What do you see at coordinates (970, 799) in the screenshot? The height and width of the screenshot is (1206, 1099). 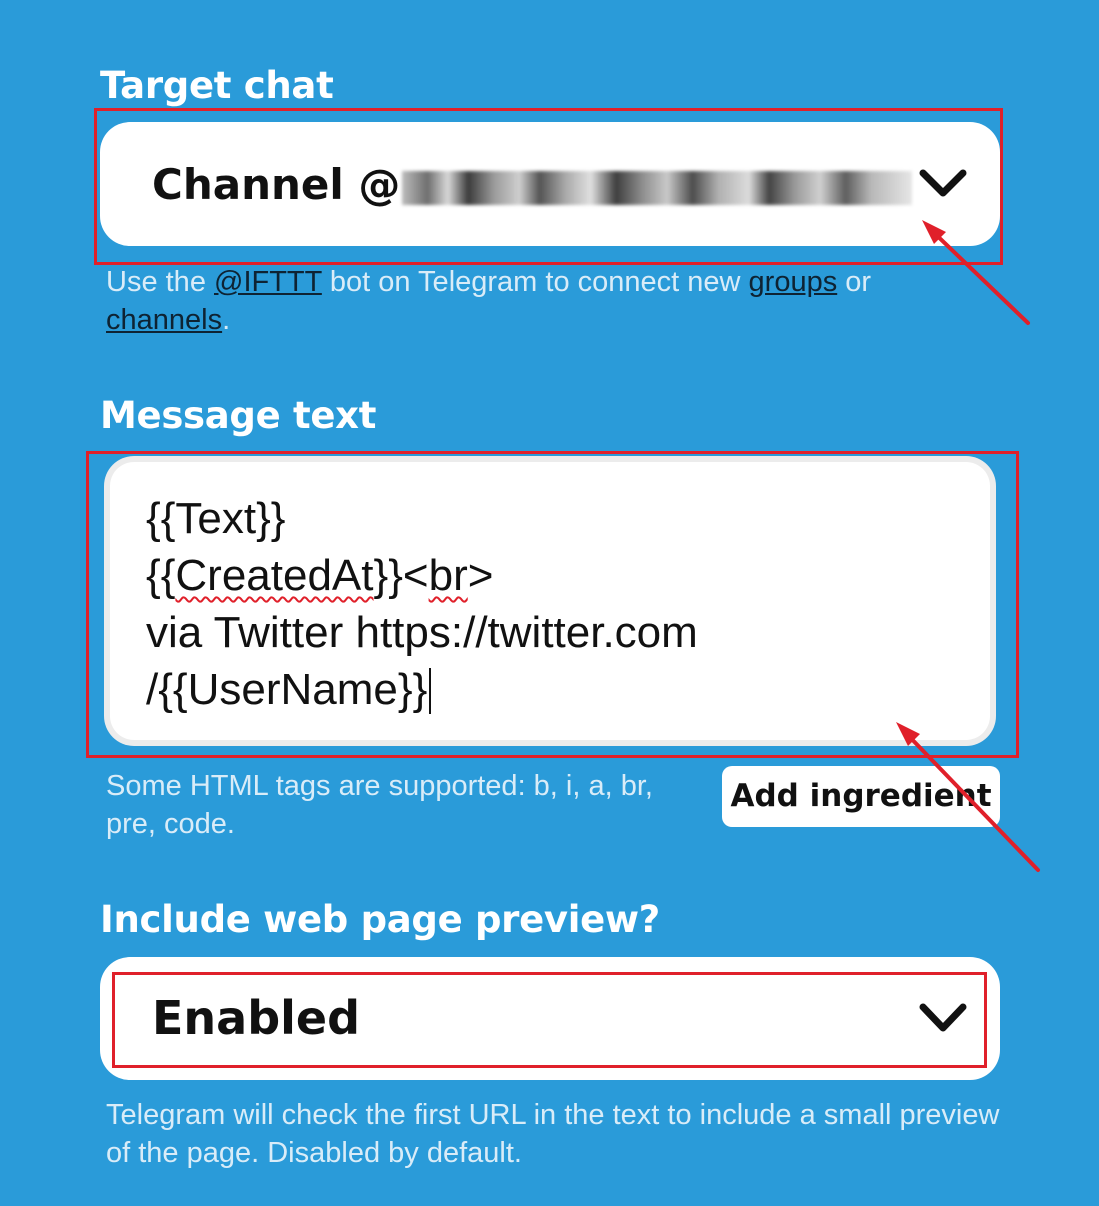 I see `arrow-to-message-text` at bounding box center [970, 799].